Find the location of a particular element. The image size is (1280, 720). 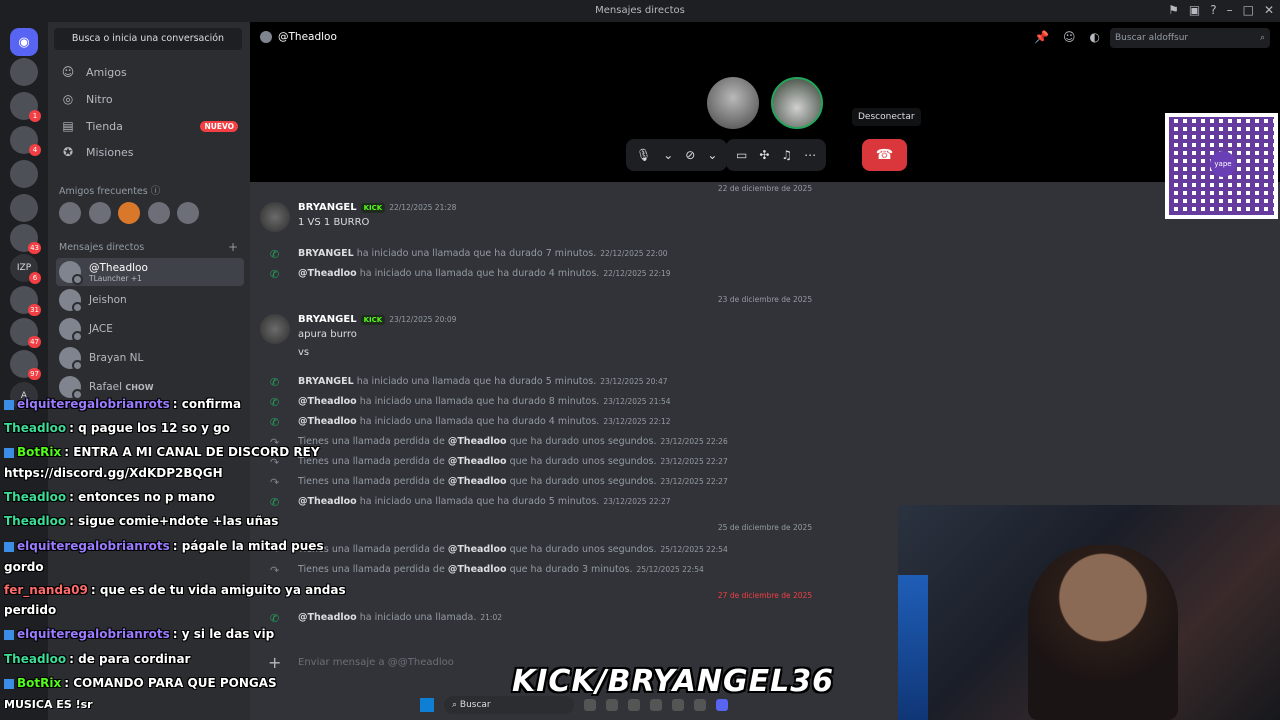

dm-item: Jeishon is located at coordinates (150, 300).